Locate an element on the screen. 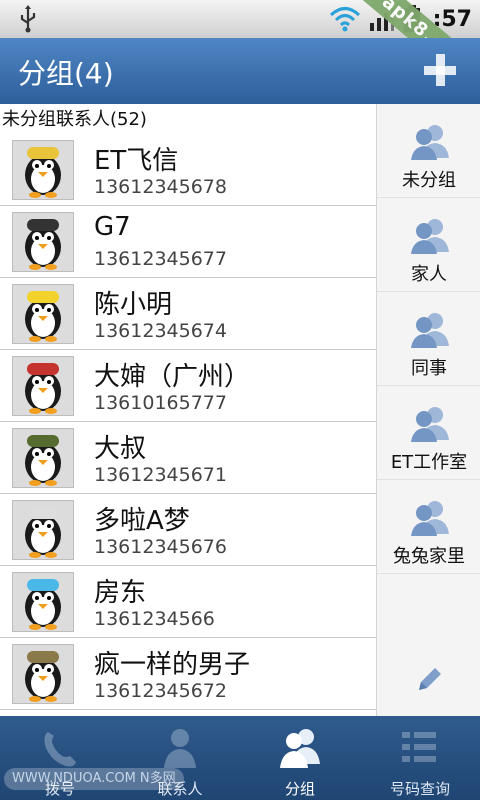 Image resolution: width=480 pixels, height=800 pixels. penguin-robot-avatar-icon is located at coordinates (43, 532).